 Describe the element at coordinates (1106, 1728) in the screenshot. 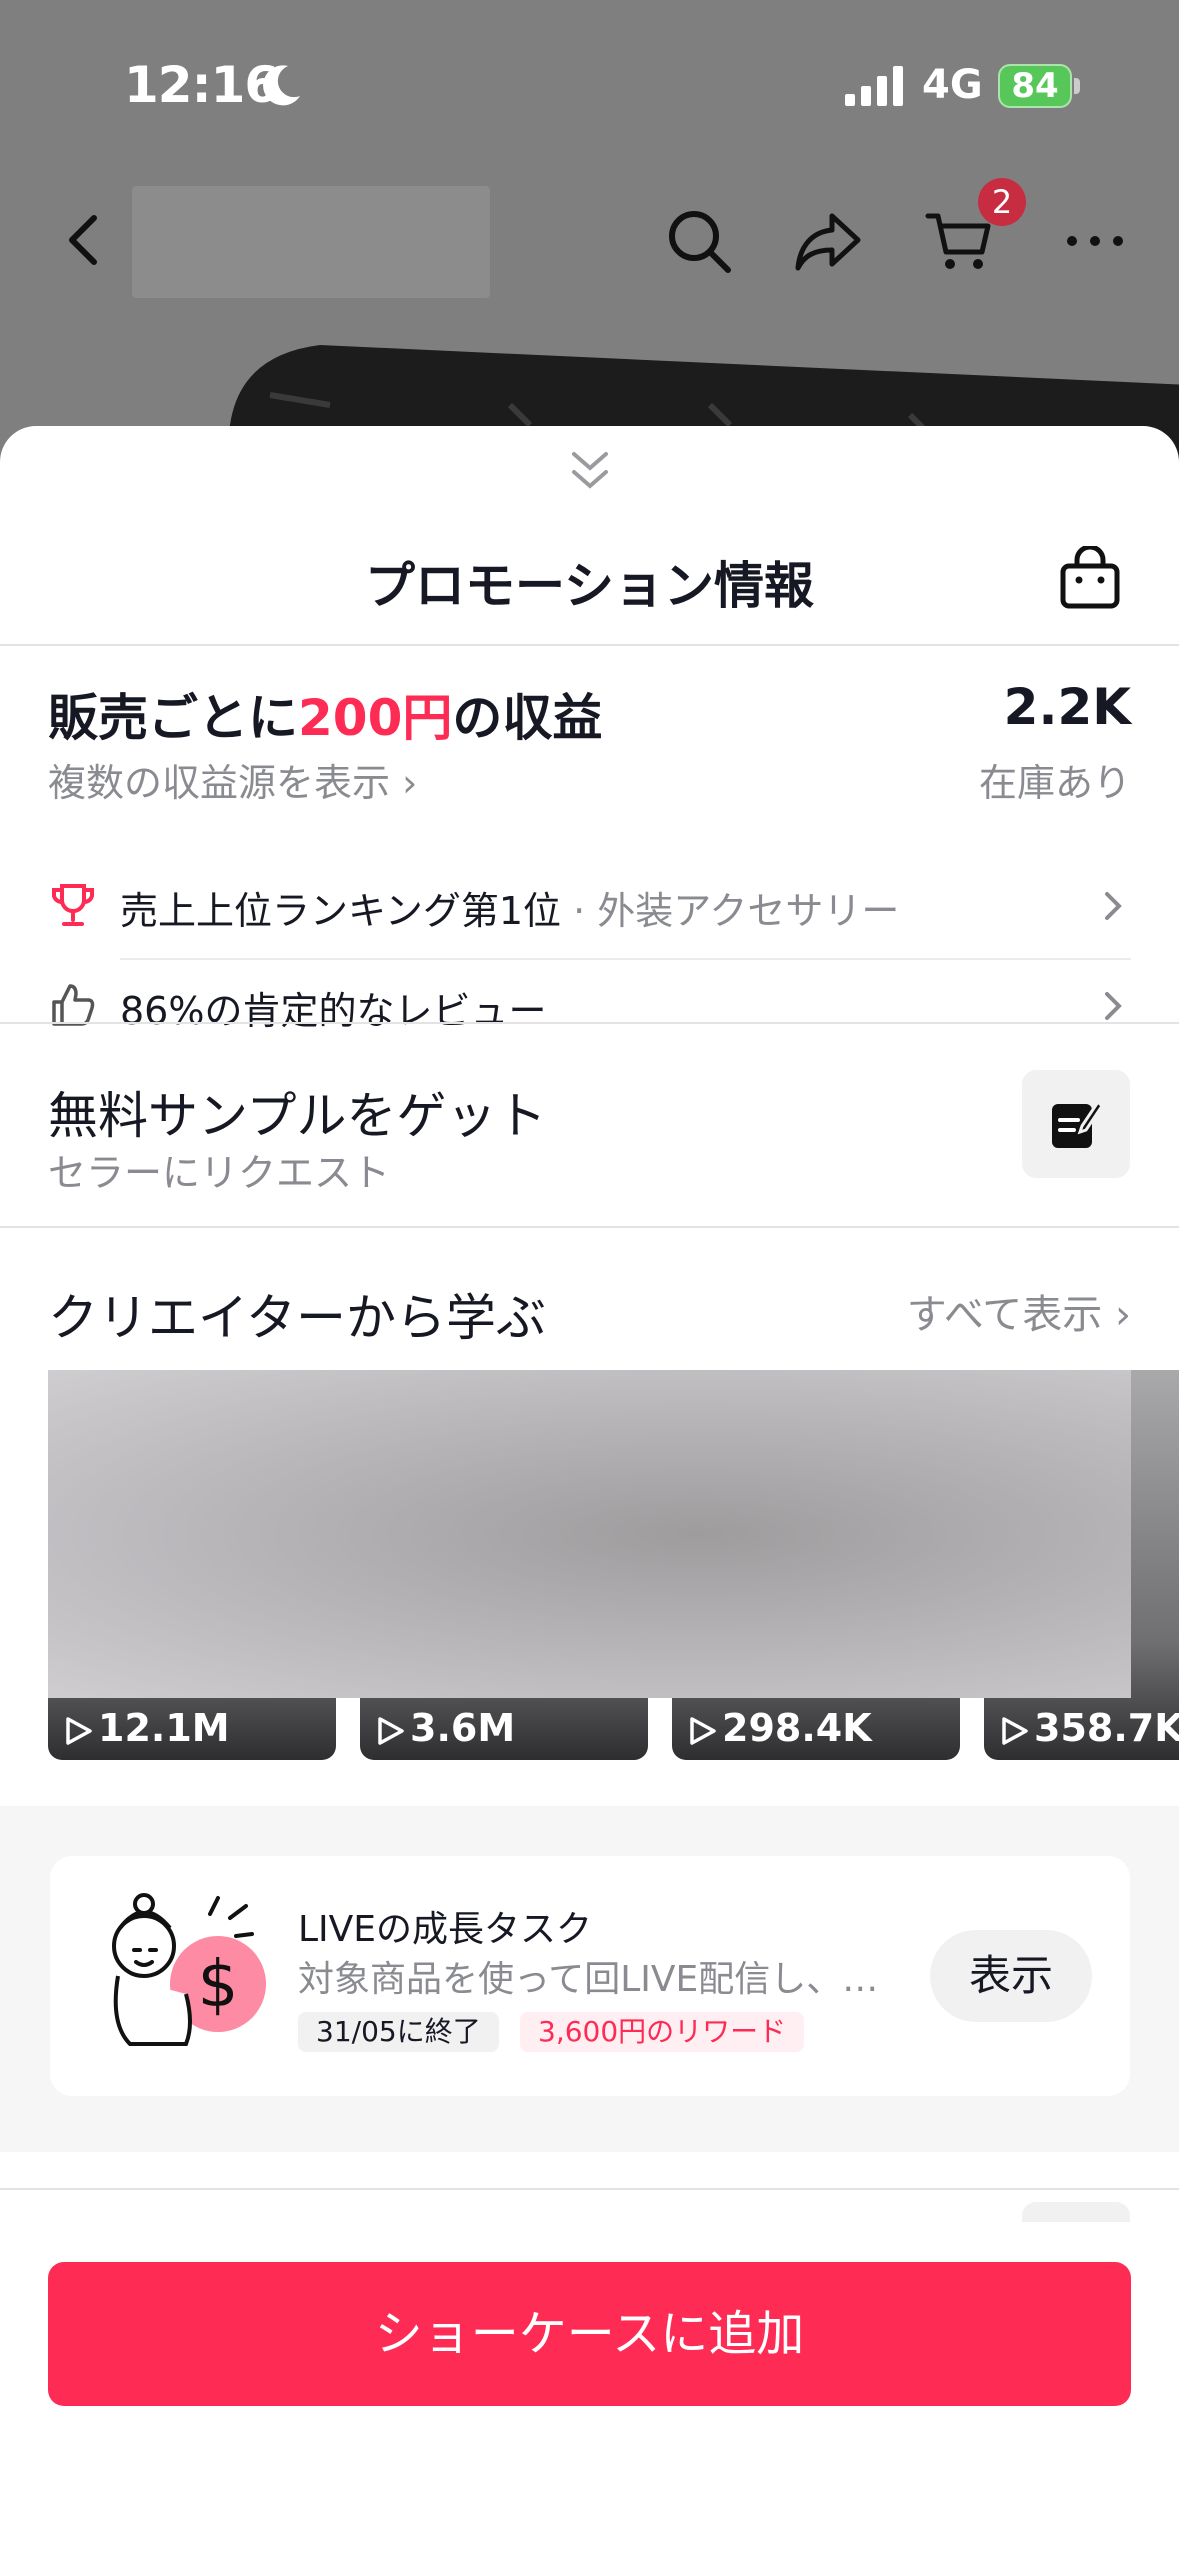

I see `video-view-count: 358.7K` at that location.